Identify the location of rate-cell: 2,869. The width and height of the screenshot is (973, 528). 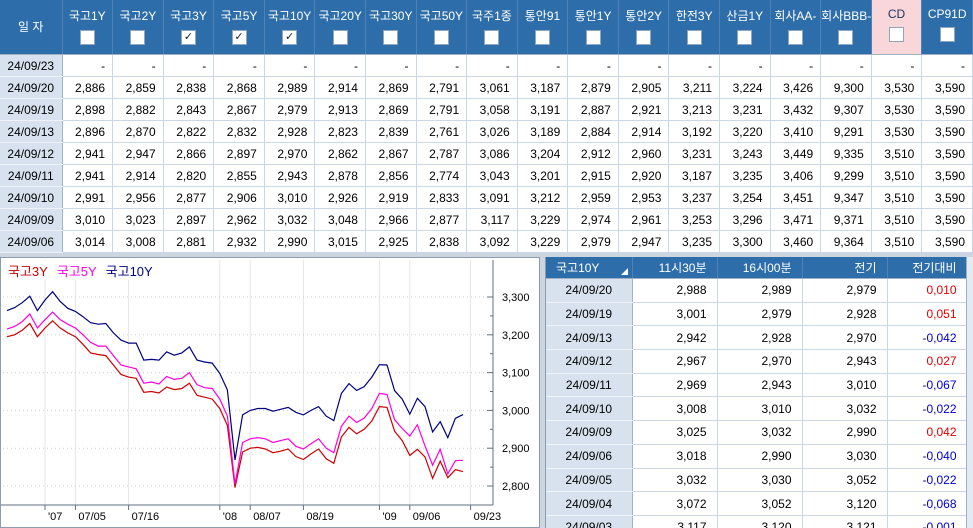
(391, 109).